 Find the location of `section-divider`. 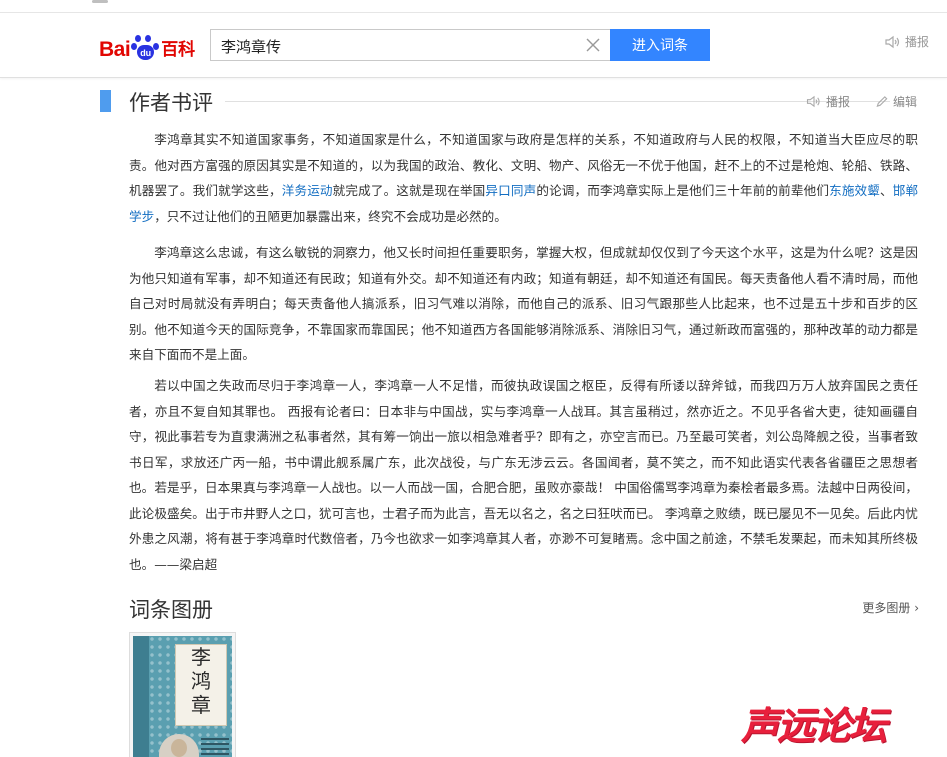

section-divider is located at coordinates (557, 101).